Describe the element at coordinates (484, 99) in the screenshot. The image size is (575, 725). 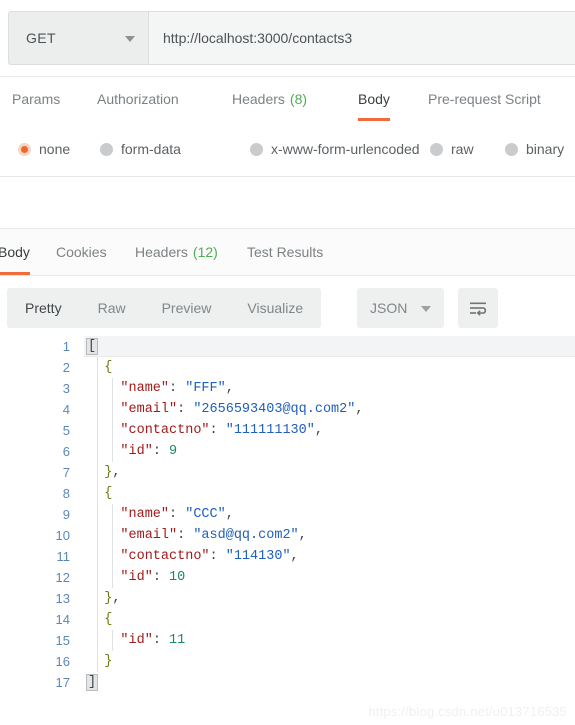
I see `request-tab-pre-request-script: Pre-request Script` at that location.